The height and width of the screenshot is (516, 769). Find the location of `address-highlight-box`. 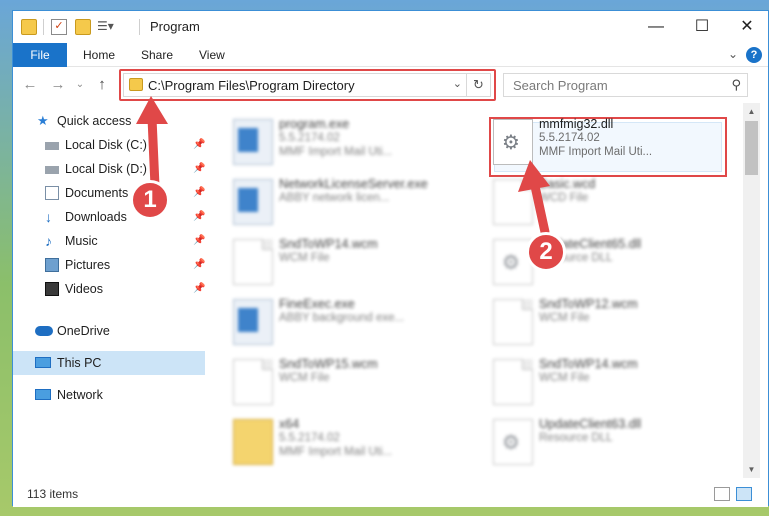

address-highlight-box is located at coordinates (307, 85).